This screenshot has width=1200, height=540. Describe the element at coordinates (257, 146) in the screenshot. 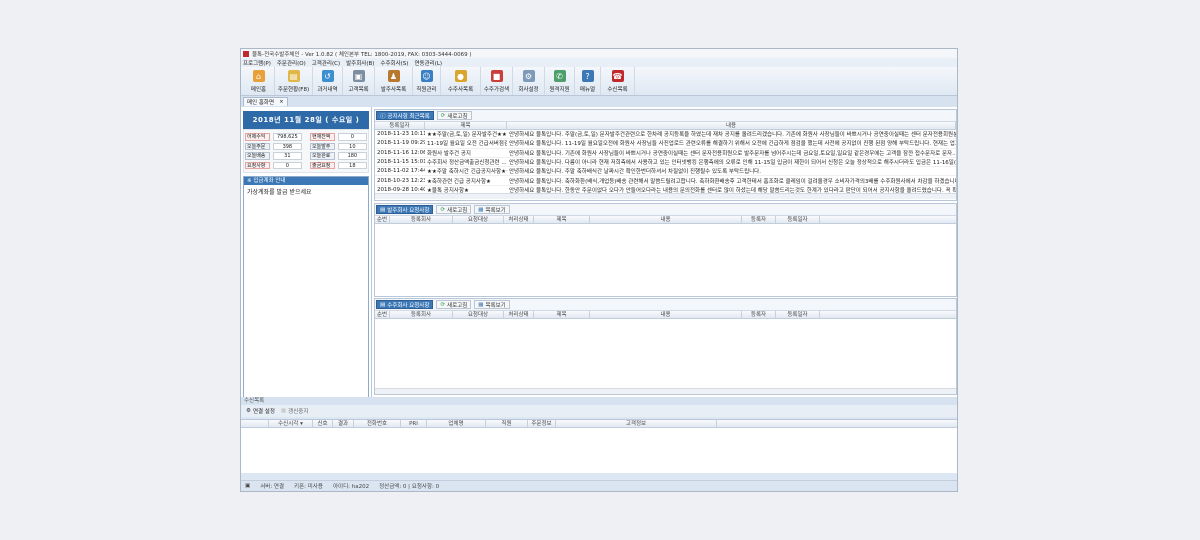

I see `stat-label: 오늘주문` at that location.